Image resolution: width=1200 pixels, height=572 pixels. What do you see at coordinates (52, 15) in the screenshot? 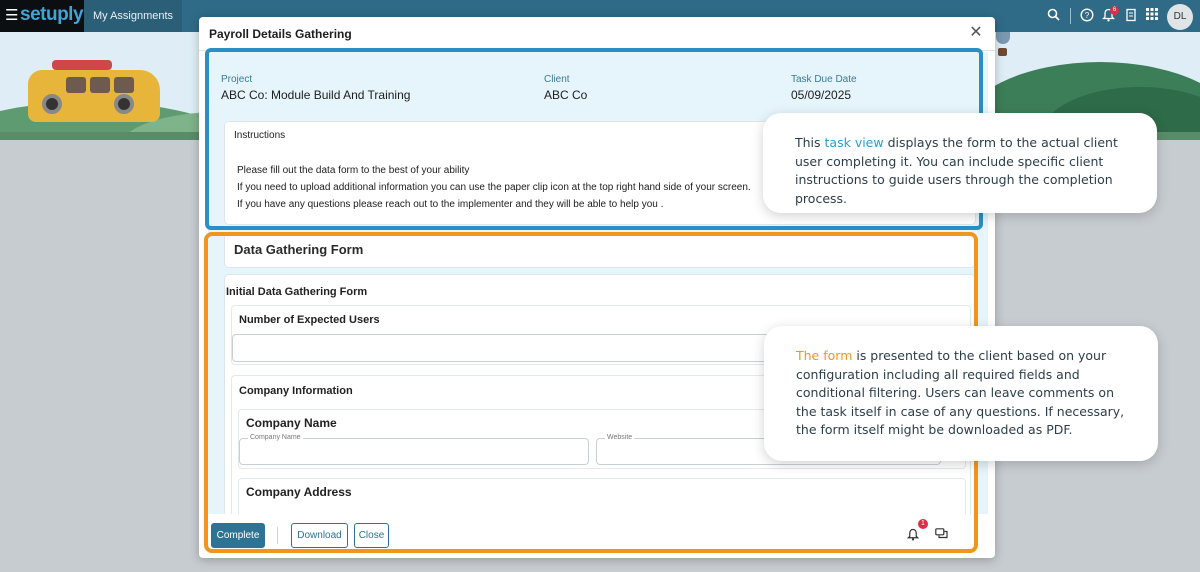
I see `app-logo: setuply` at bounding box center [52, 15].